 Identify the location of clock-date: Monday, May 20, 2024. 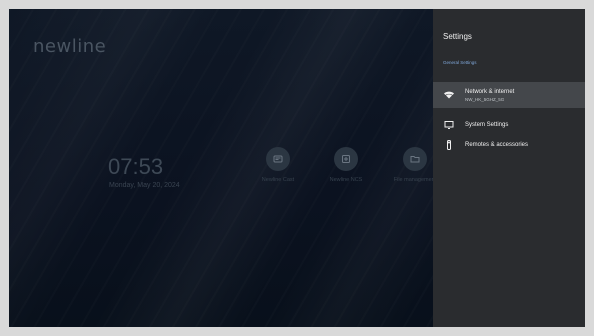
(144, 185).